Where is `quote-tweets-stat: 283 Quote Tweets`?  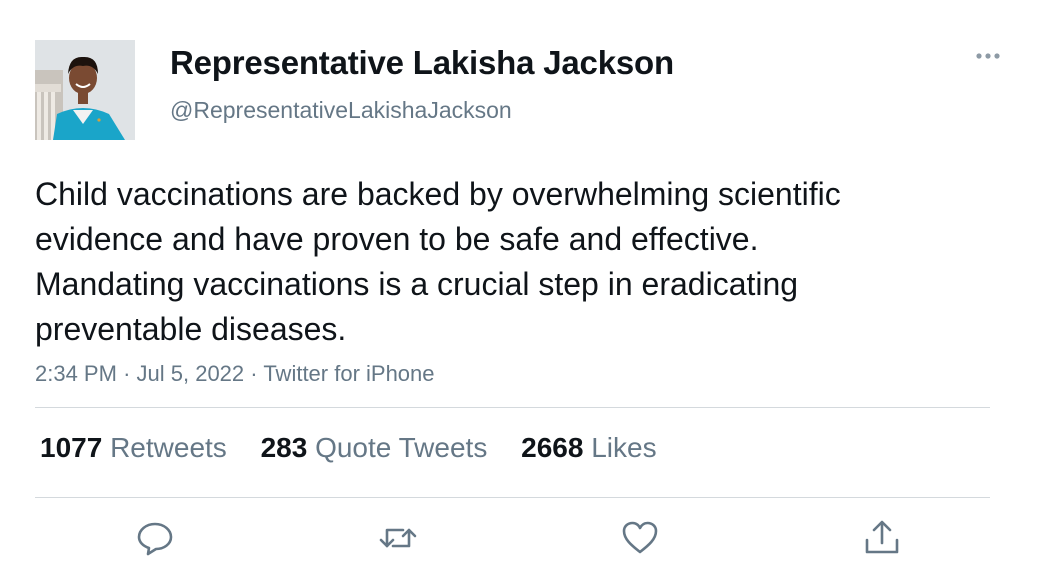
quote-tweets-stat: 283 Quote Tweets is located at coordinates (374, 448).